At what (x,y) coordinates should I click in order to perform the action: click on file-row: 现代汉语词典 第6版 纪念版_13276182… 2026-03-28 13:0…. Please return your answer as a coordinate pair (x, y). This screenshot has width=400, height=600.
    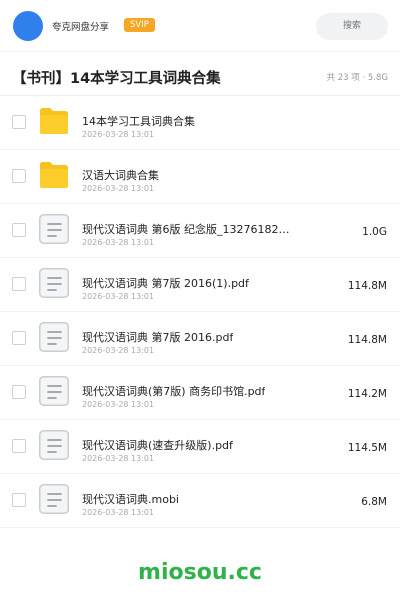
    Looking at the image, I should click on (200, 231).